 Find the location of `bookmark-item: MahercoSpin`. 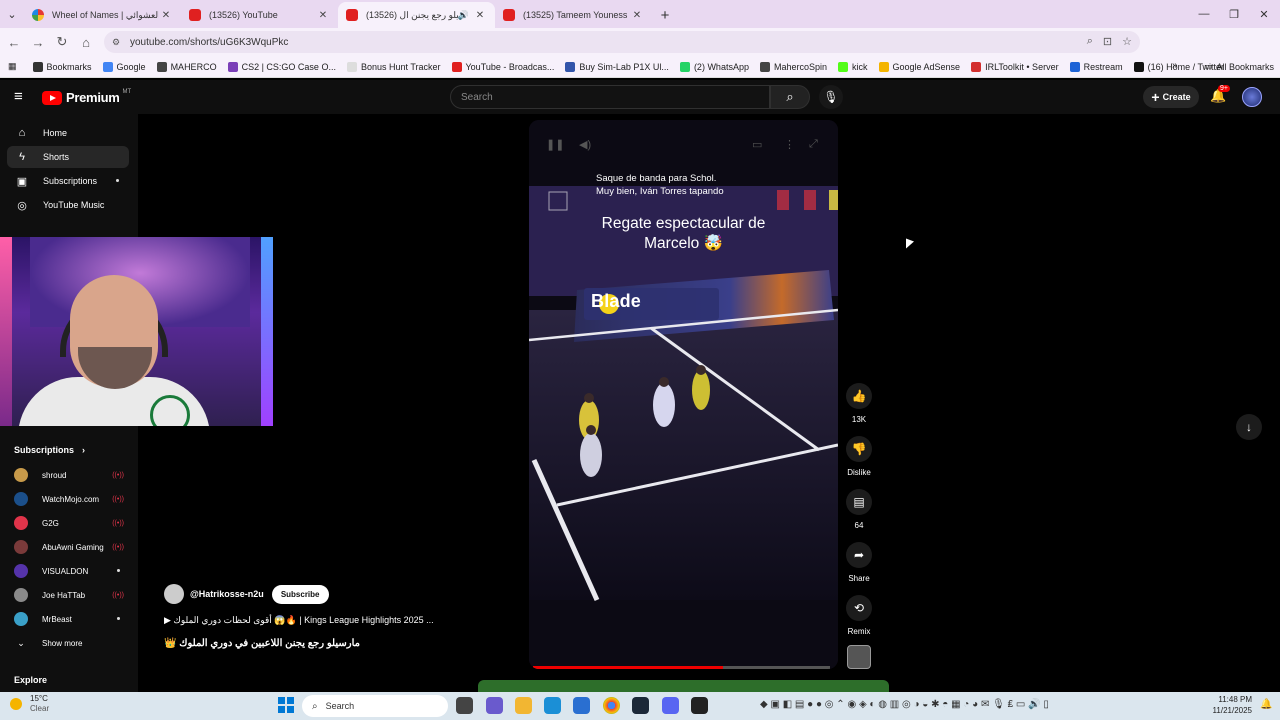

bookmark-item: MahercoSpin is located at coordinates (793, 66).